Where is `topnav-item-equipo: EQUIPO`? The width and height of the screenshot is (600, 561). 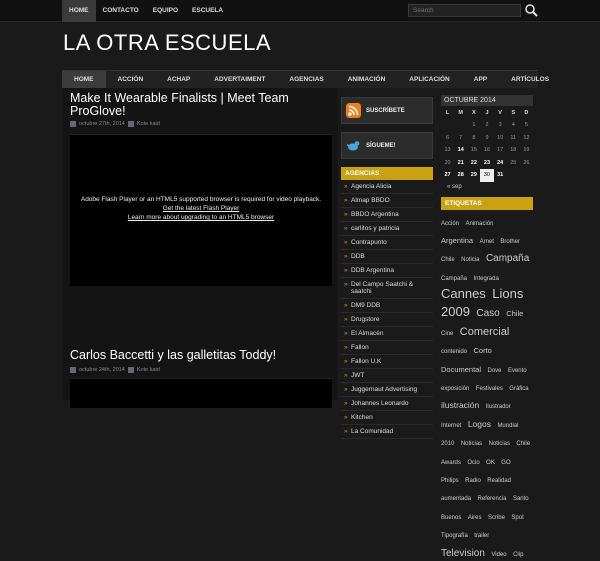
topnav-item-equipo: EQUIPO is located at coordinates (165, 11).